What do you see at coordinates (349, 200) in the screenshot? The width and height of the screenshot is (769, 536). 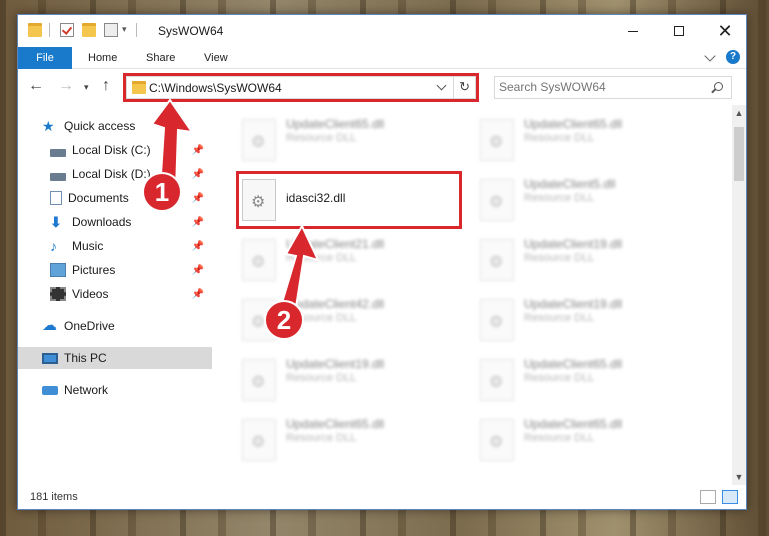 I see `file-highlight` at bounding box center [349, 200].